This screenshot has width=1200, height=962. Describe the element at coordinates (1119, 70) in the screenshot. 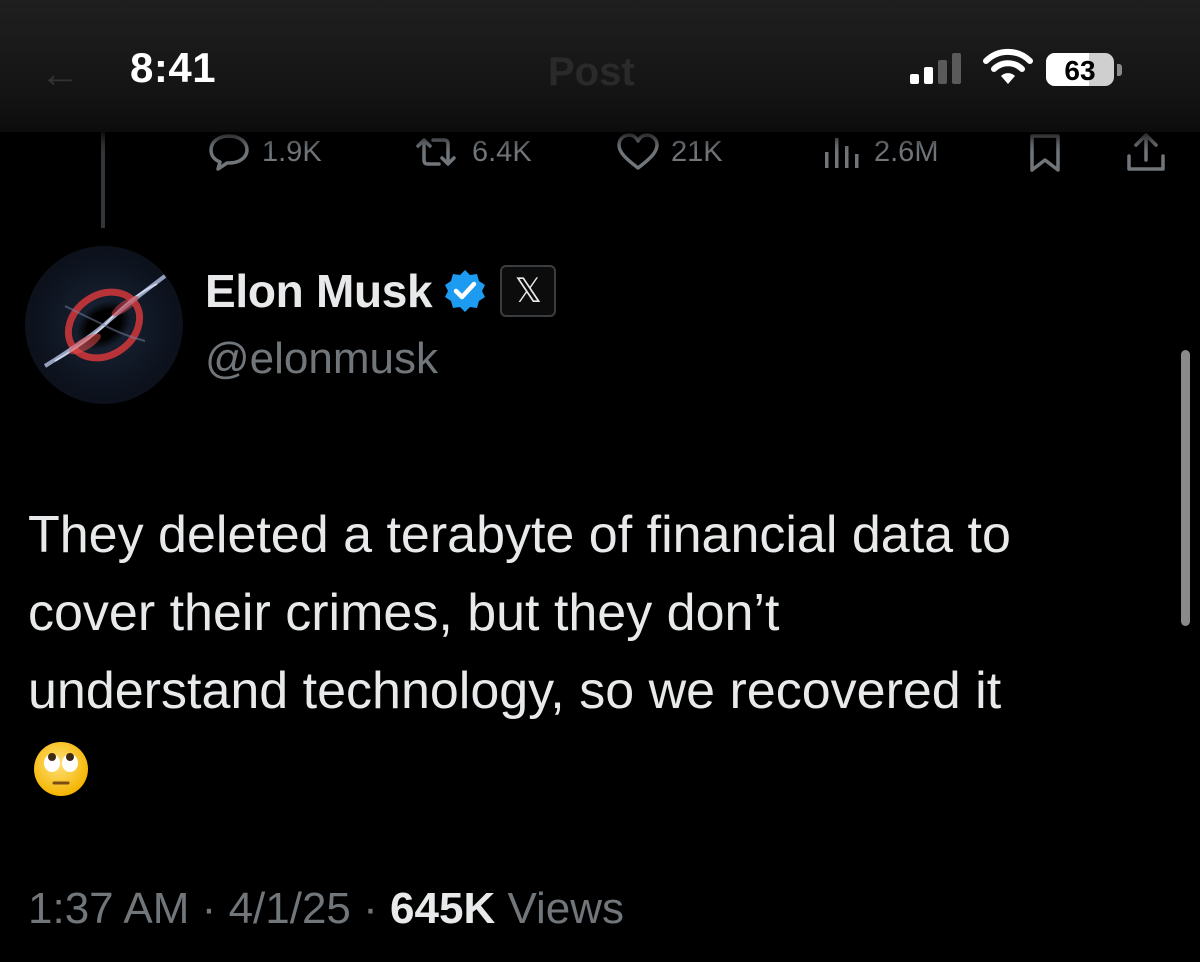

I see `battery-tip` at that location.